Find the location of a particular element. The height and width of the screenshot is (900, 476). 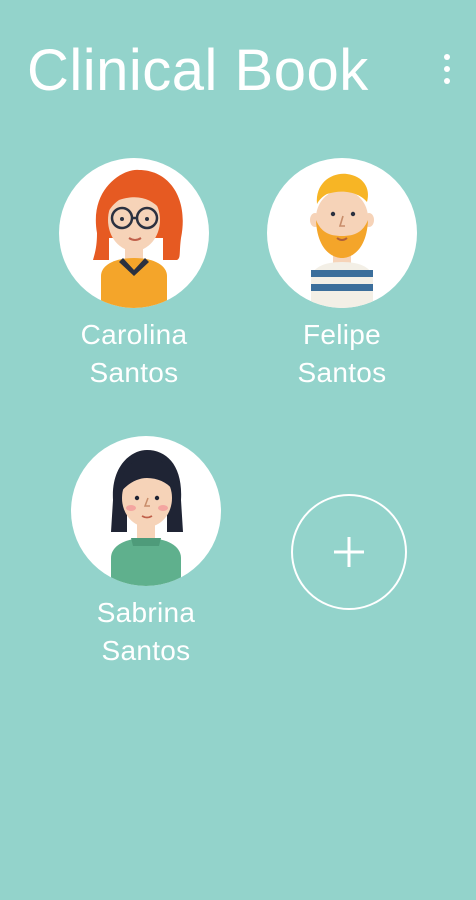

profile-card-sabrina: Sabrina Santos is located at coordinates (146, 553).